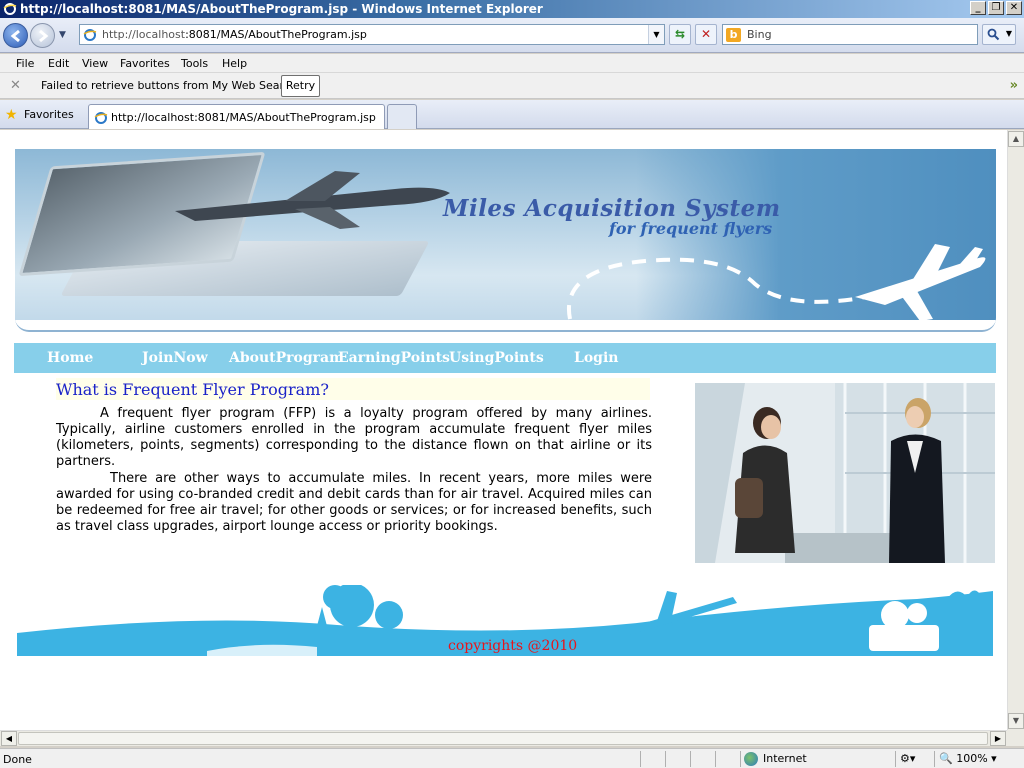 Image resolution: width=1024 pixels, height=768 pixels. Describe the element at coordinates (402, 116) in the screenshot. I see `new-tab-button` at that location.